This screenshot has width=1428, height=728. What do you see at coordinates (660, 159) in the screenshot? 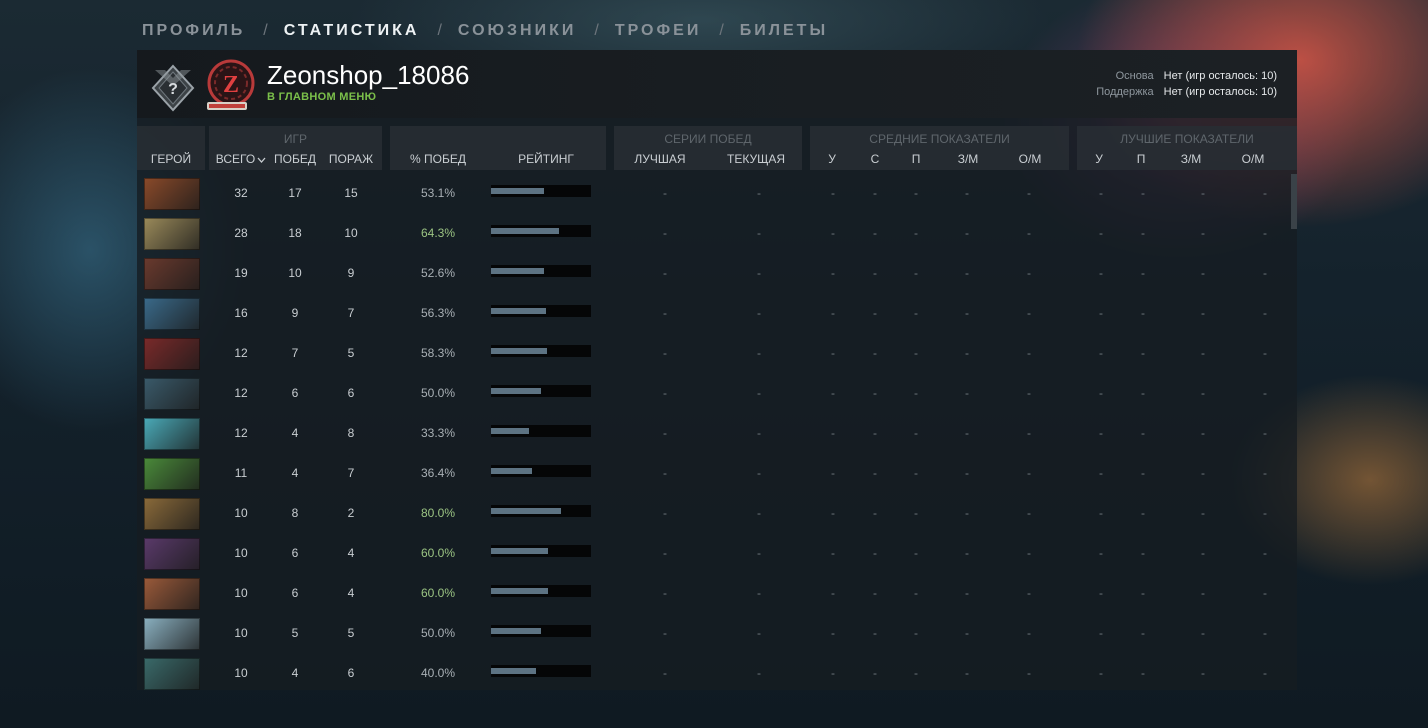
I see `column-best-streak: ЛУЧШАЯ` at bounding box center [660, 159].